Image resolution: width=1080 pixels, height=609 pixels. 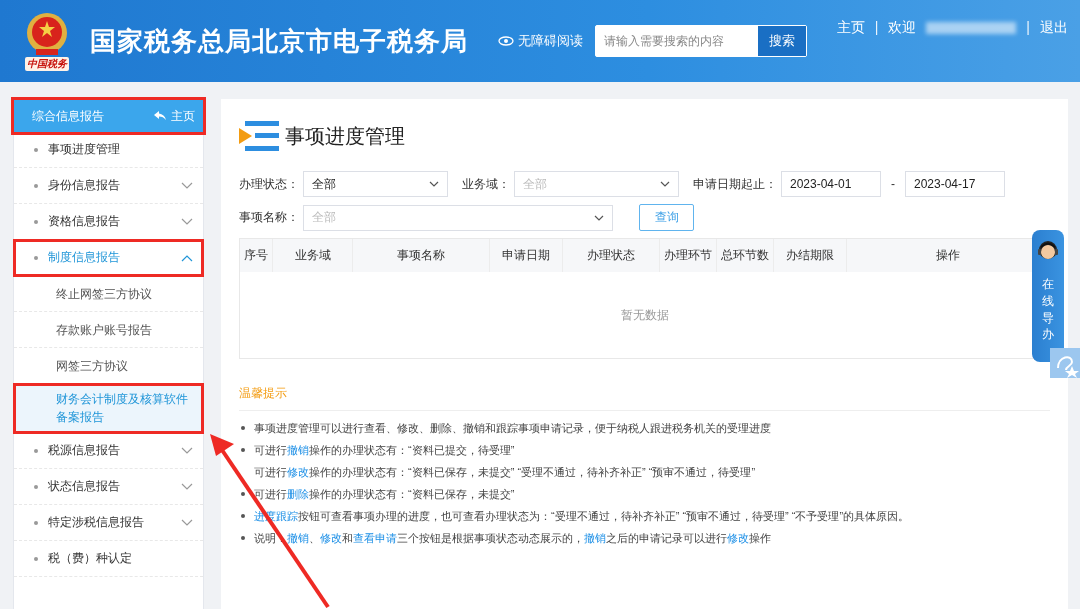 I want to click on widget-label: 在线导办, so click(x=1048, y=310).